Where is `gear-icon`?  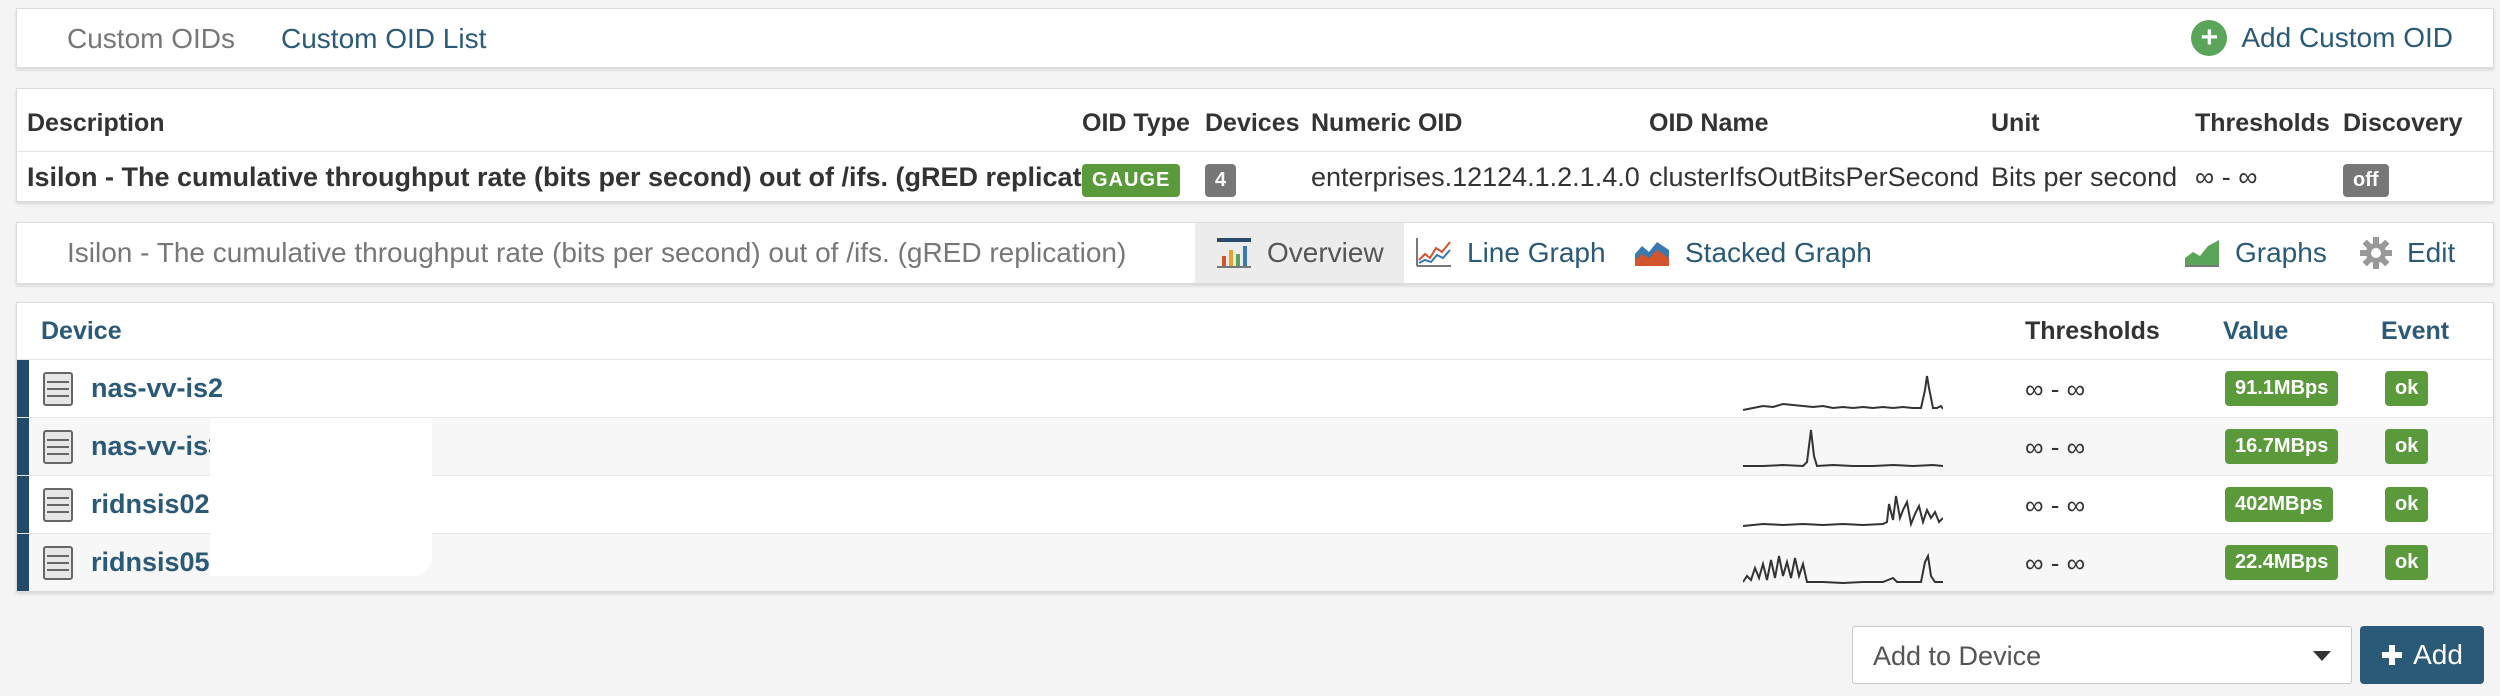
gear-icon is located at coordinates (2376, 253).